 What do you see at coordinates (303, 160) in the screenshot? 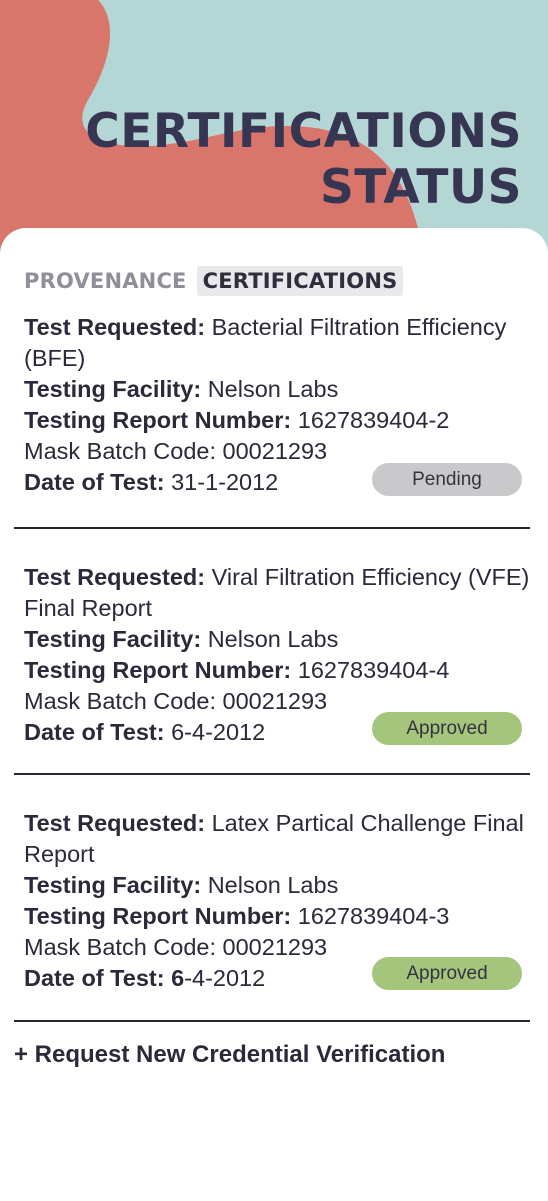
I see `page-title: CERTIFICATIONS STATUS` at bounding box center [303, 160].